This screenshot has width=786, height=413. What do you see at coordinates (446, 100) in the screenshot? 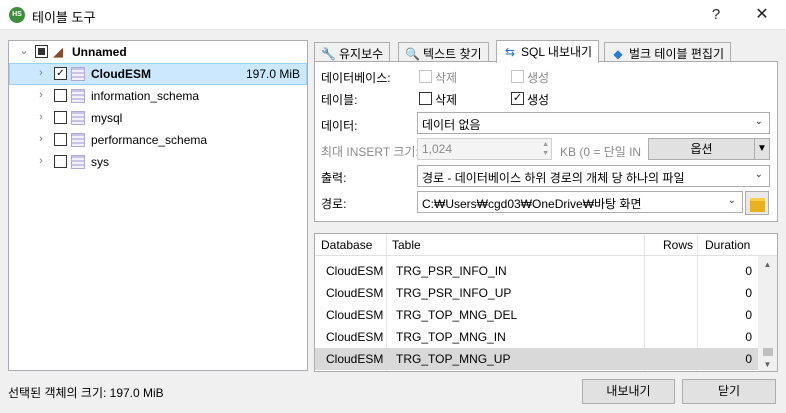
I see `table-drop-label: 삭제` at bounding box center [446, 100].